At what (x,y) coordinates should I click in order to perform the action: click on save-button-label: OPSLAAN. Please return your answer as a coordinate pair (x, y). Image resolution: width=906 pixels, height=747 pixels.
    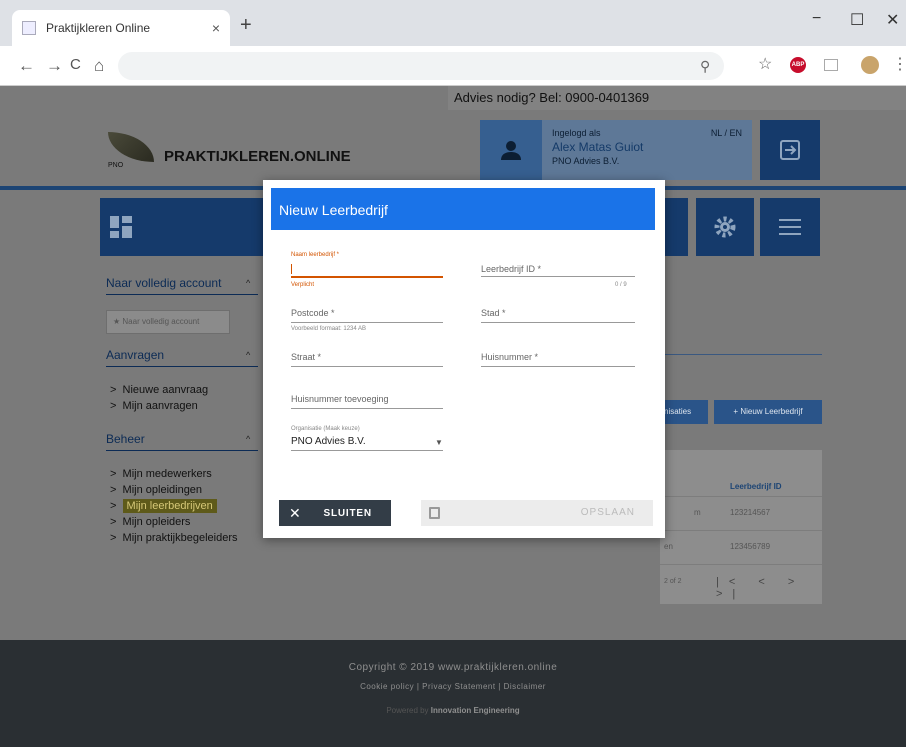
    Looking at the image, I should click on (607, 512).